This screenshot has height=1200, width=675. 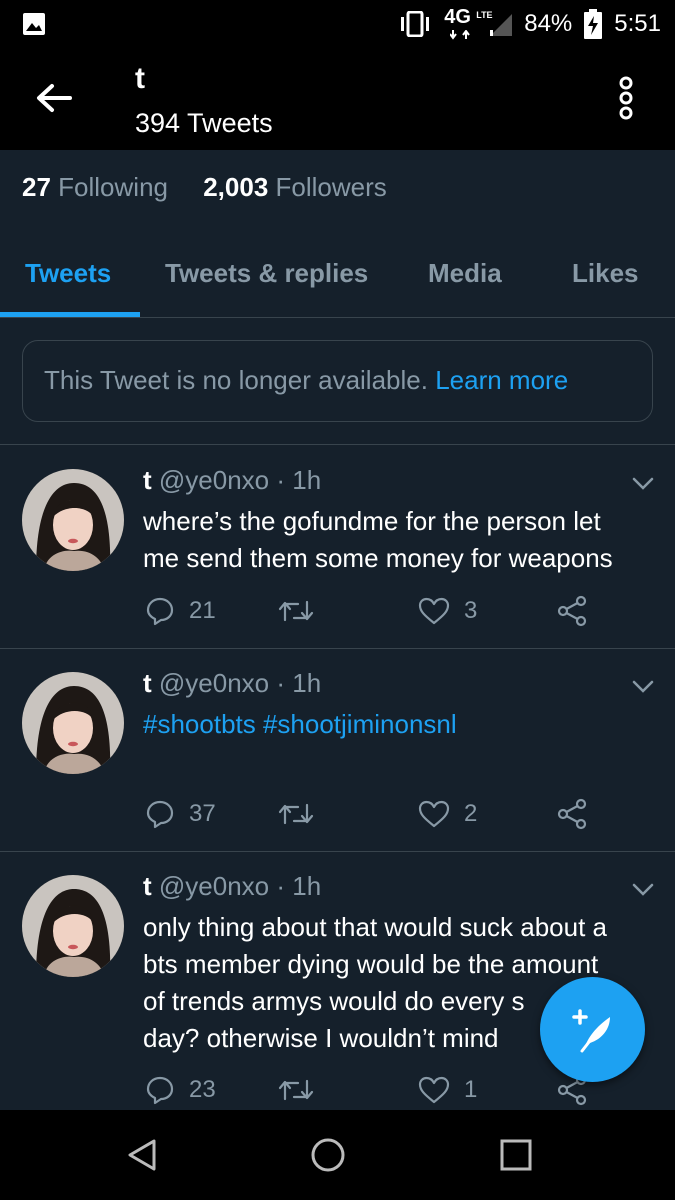 What do you see at coordinates (328, 1155) in the screenshot?
I see `home-circle-icon` at bounding box center [328, 1155].